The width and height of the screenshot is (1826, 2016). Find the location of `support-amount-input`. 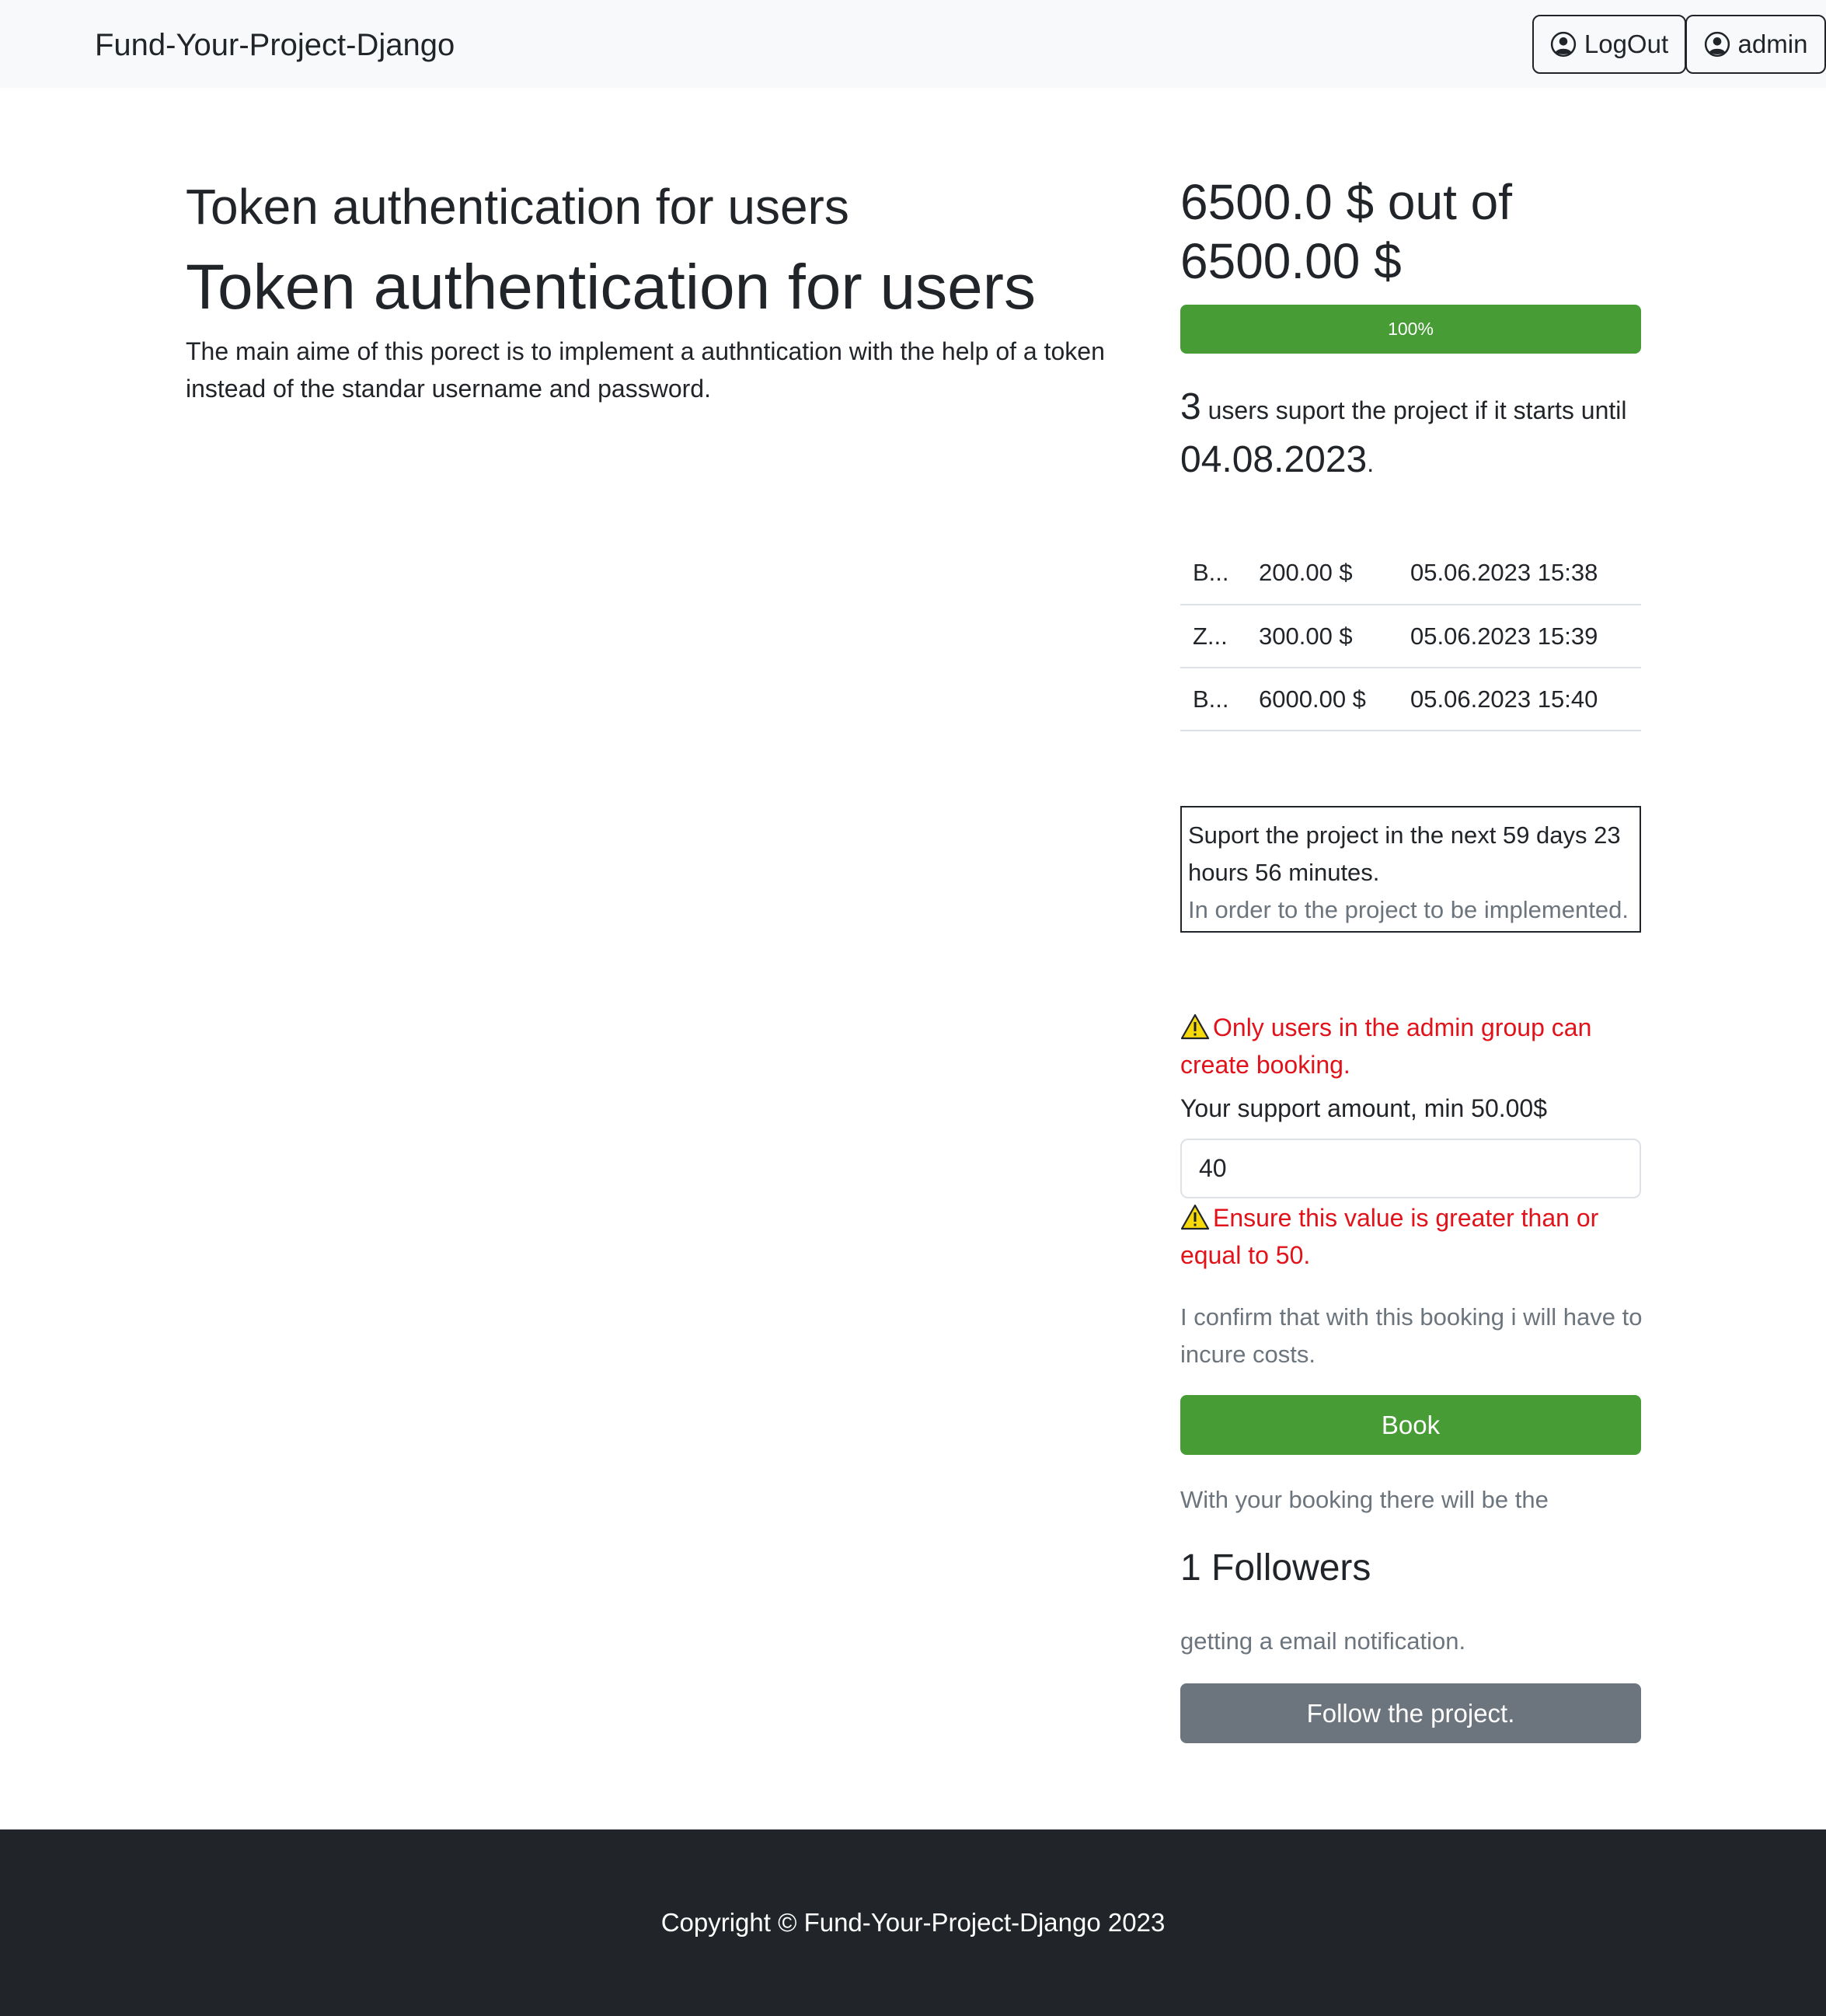

support-amount-input is located at coordinates (1410, 1169).